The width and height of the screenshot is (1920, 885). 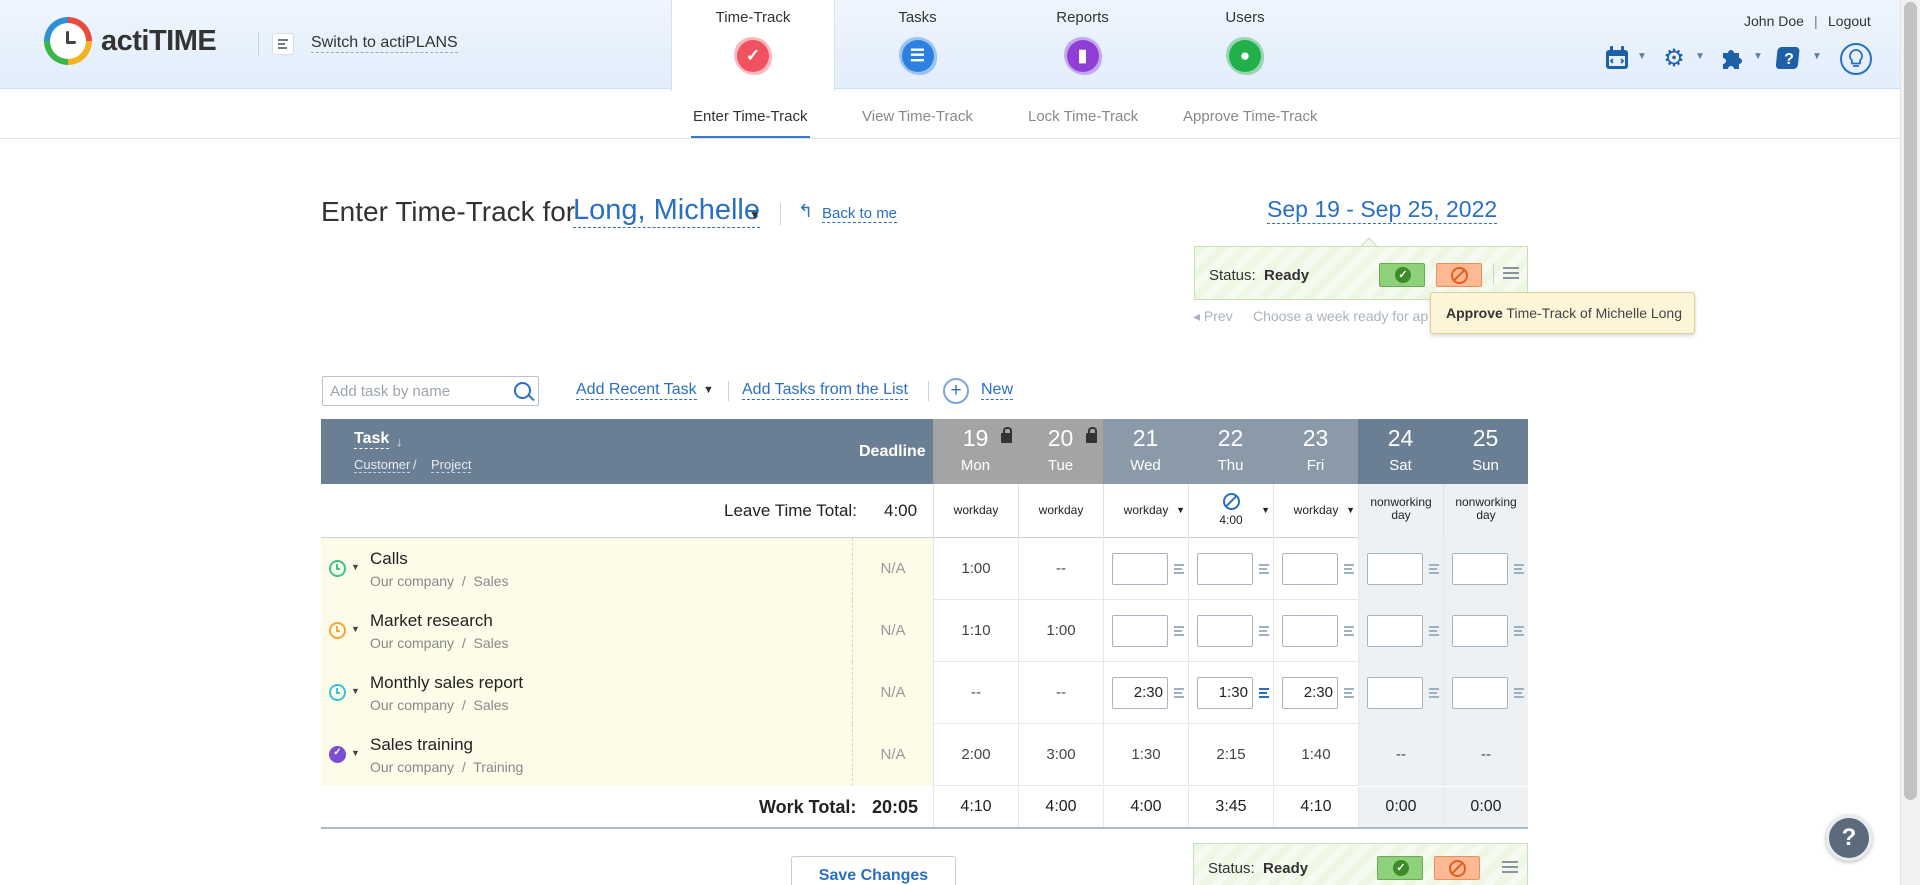 I want to click on customer-sort-link: Customer, so click(x=382, y=465).